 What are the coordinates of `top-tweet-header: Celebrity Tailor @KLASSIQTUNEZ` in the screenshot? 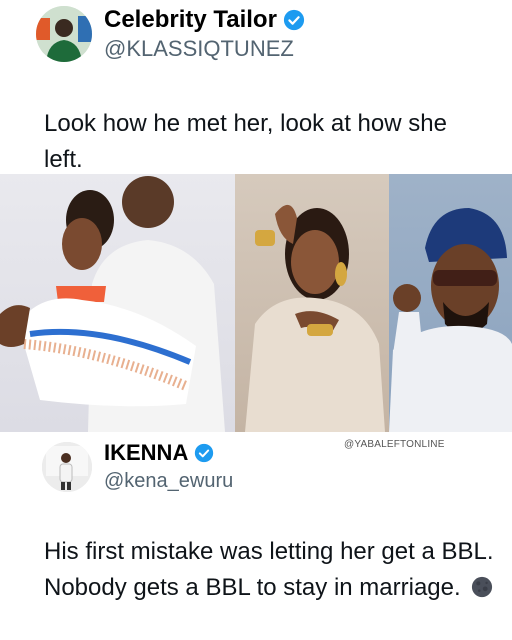 It's located at (170, 34).